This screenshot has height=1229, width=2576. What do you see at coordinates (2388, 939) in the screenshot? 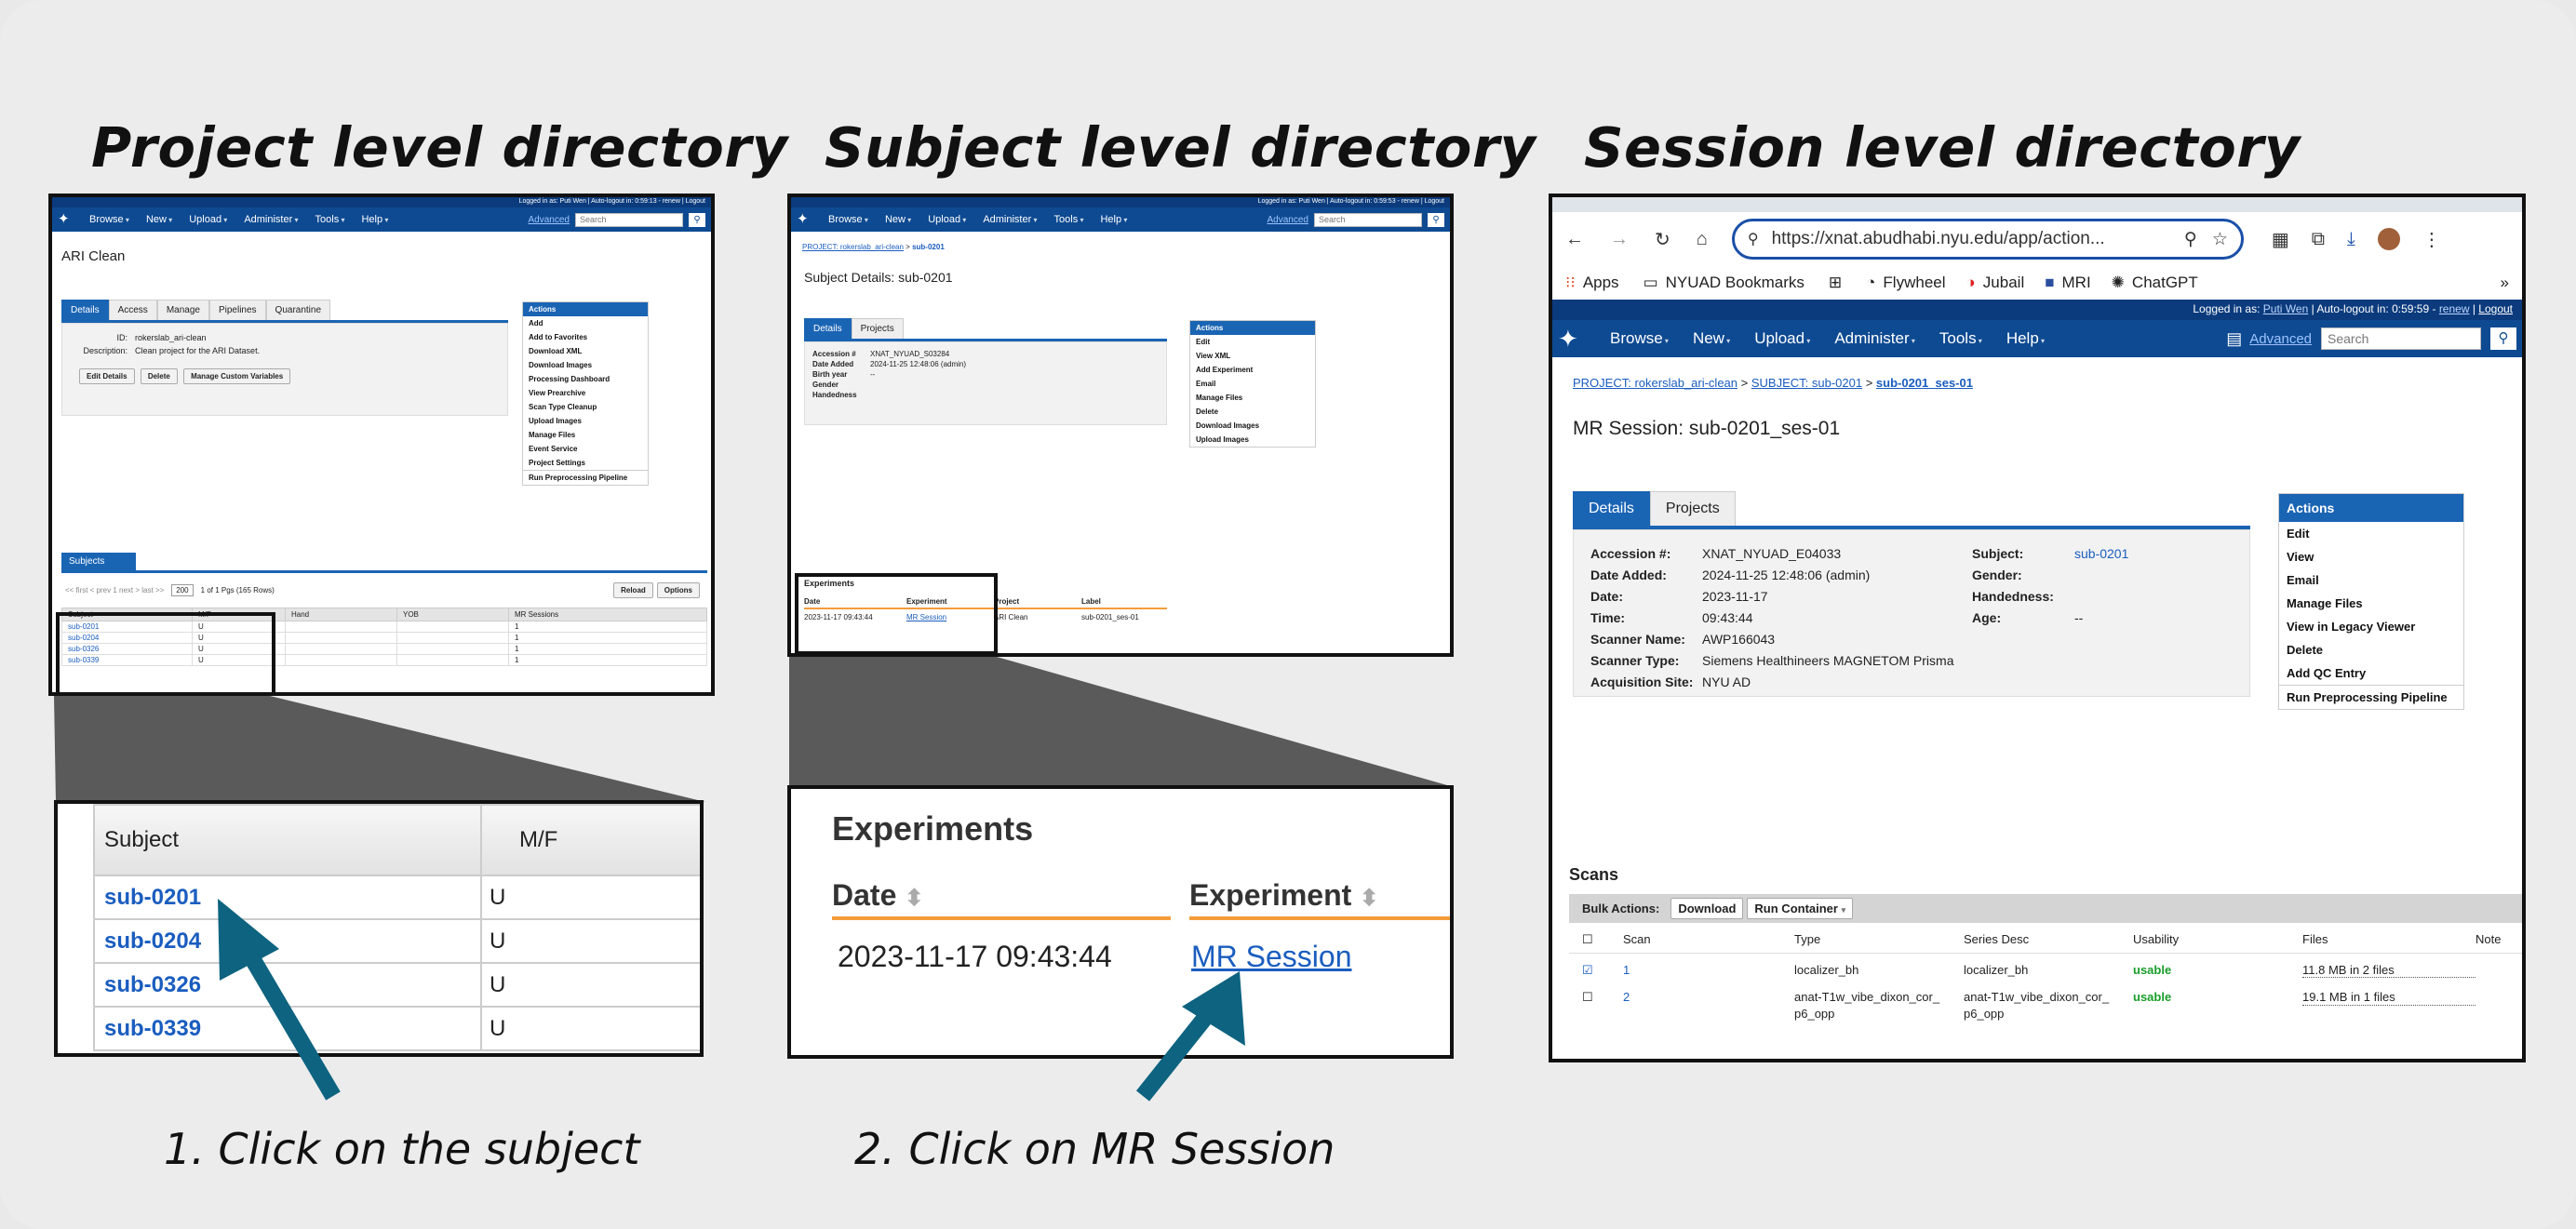
I see `col-files: Files` at bounding box center [2388, 939].